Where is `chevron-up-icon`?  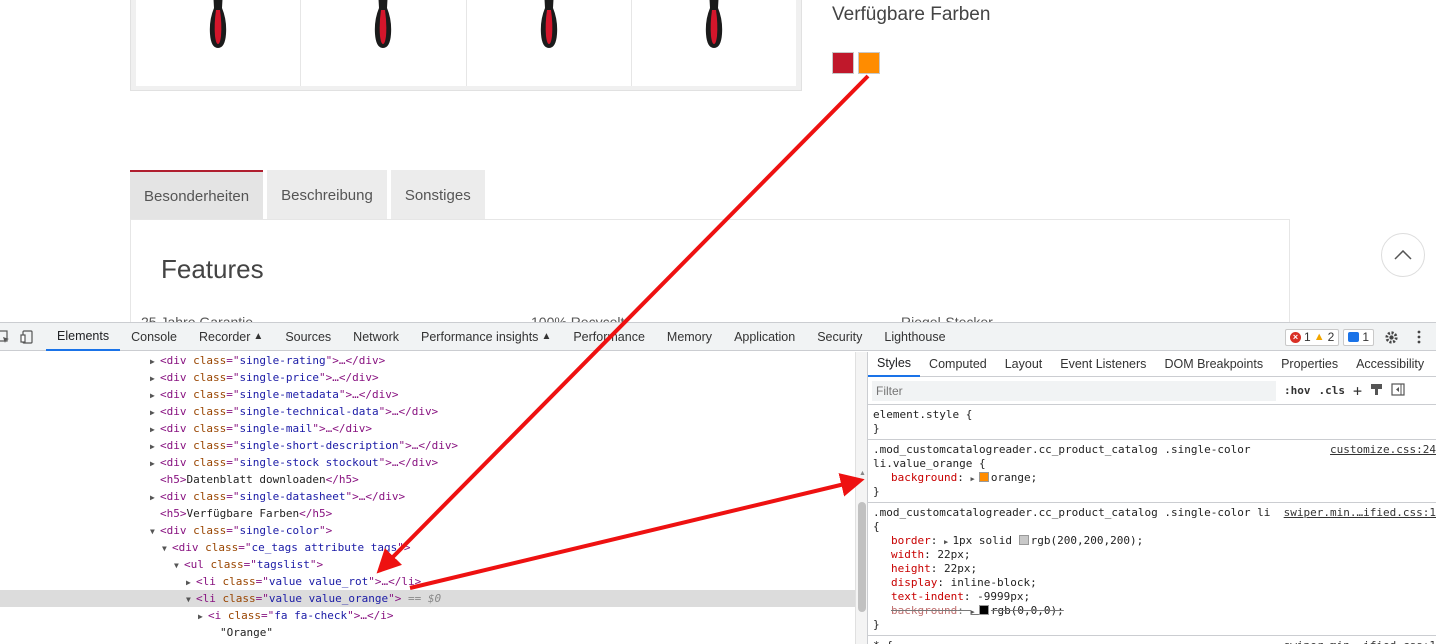 chevron-up-icon is located at coordinates (1403, 255).